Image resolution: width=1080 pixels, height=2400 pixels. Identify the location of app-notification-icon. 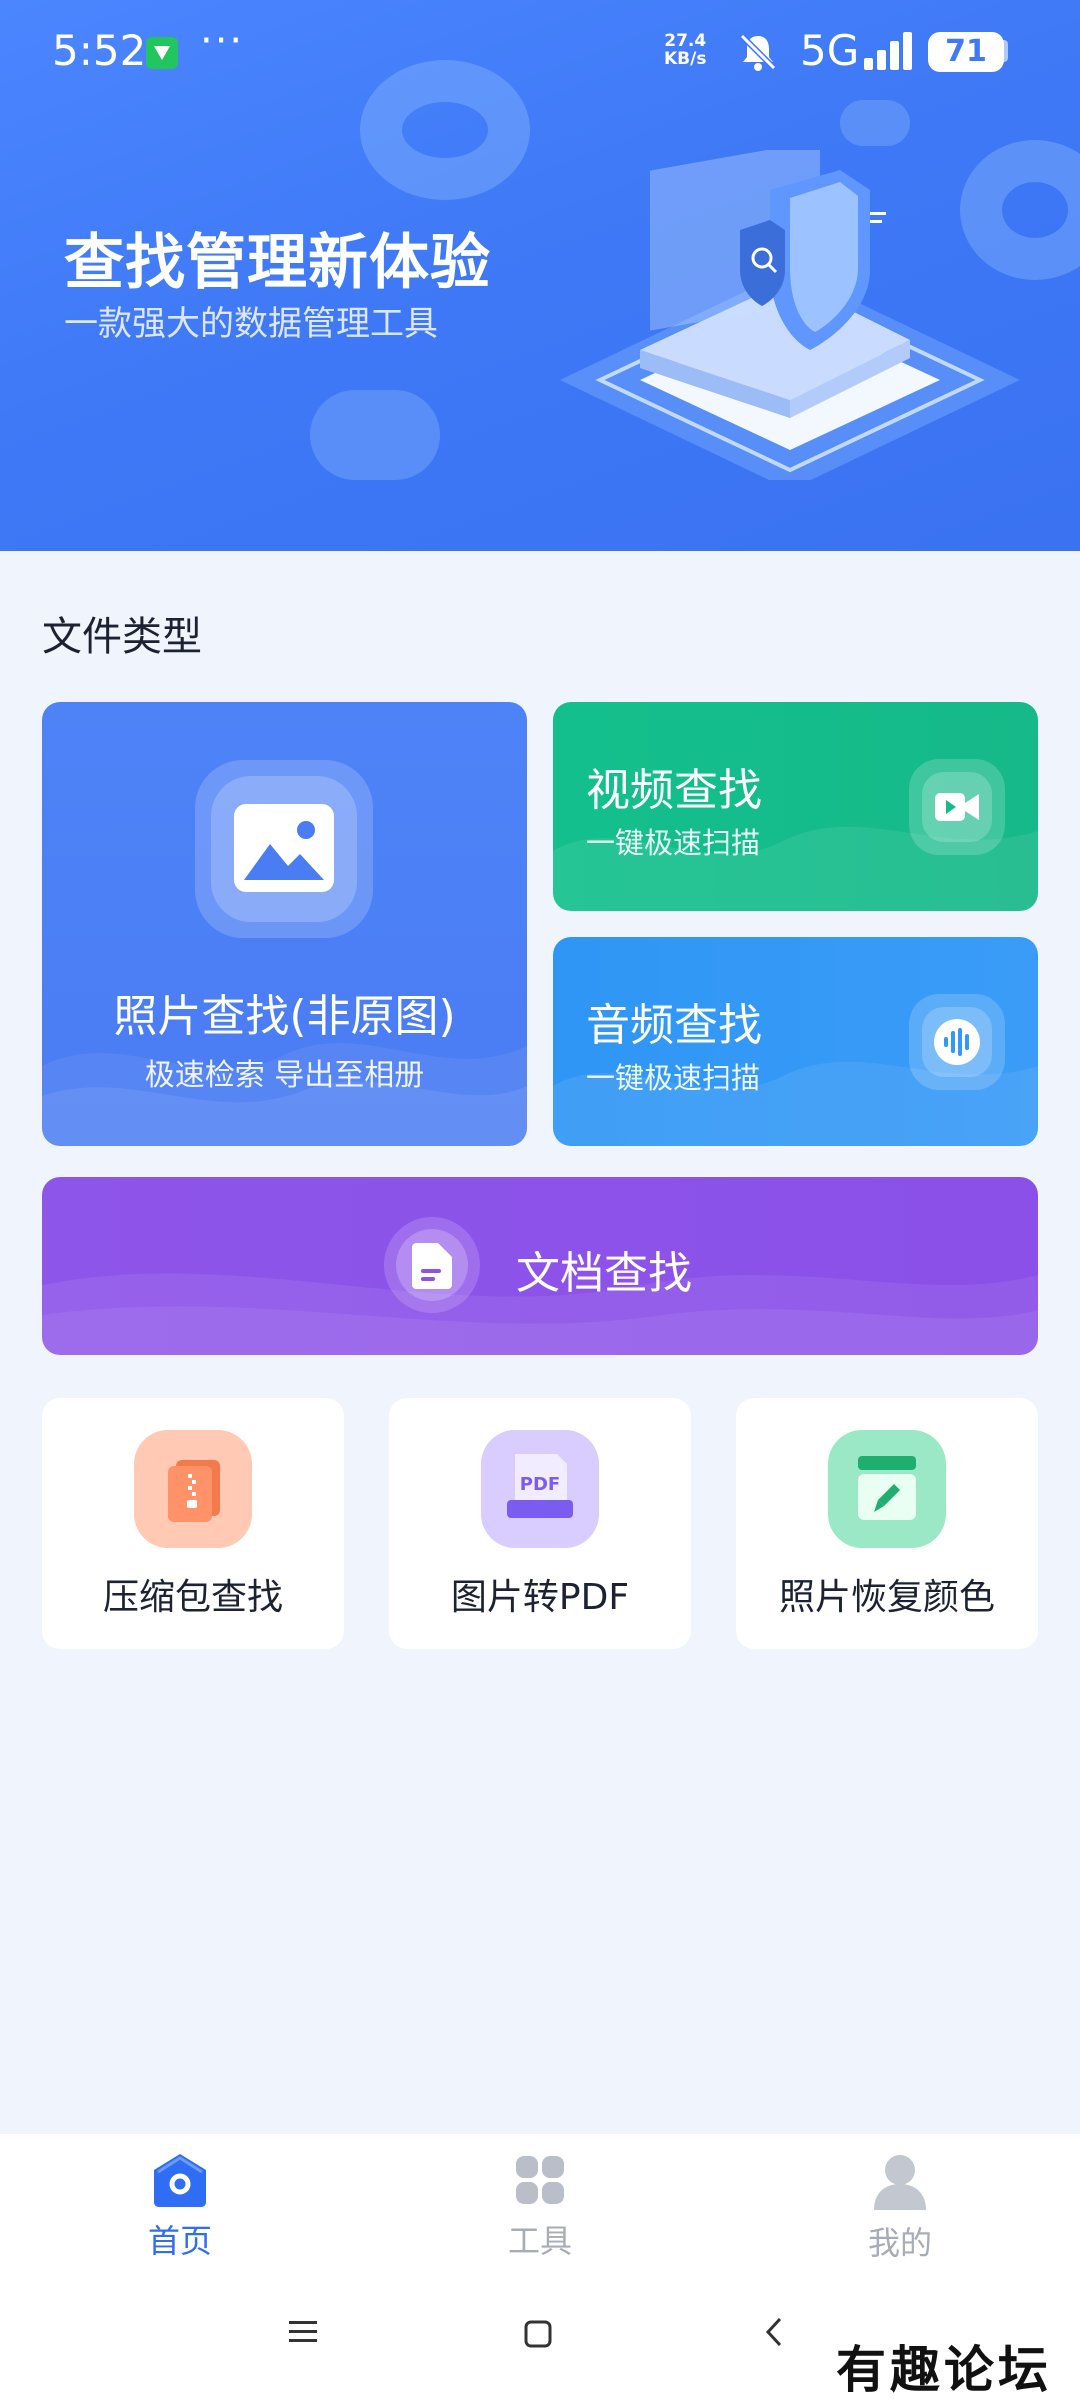
(162, 53).